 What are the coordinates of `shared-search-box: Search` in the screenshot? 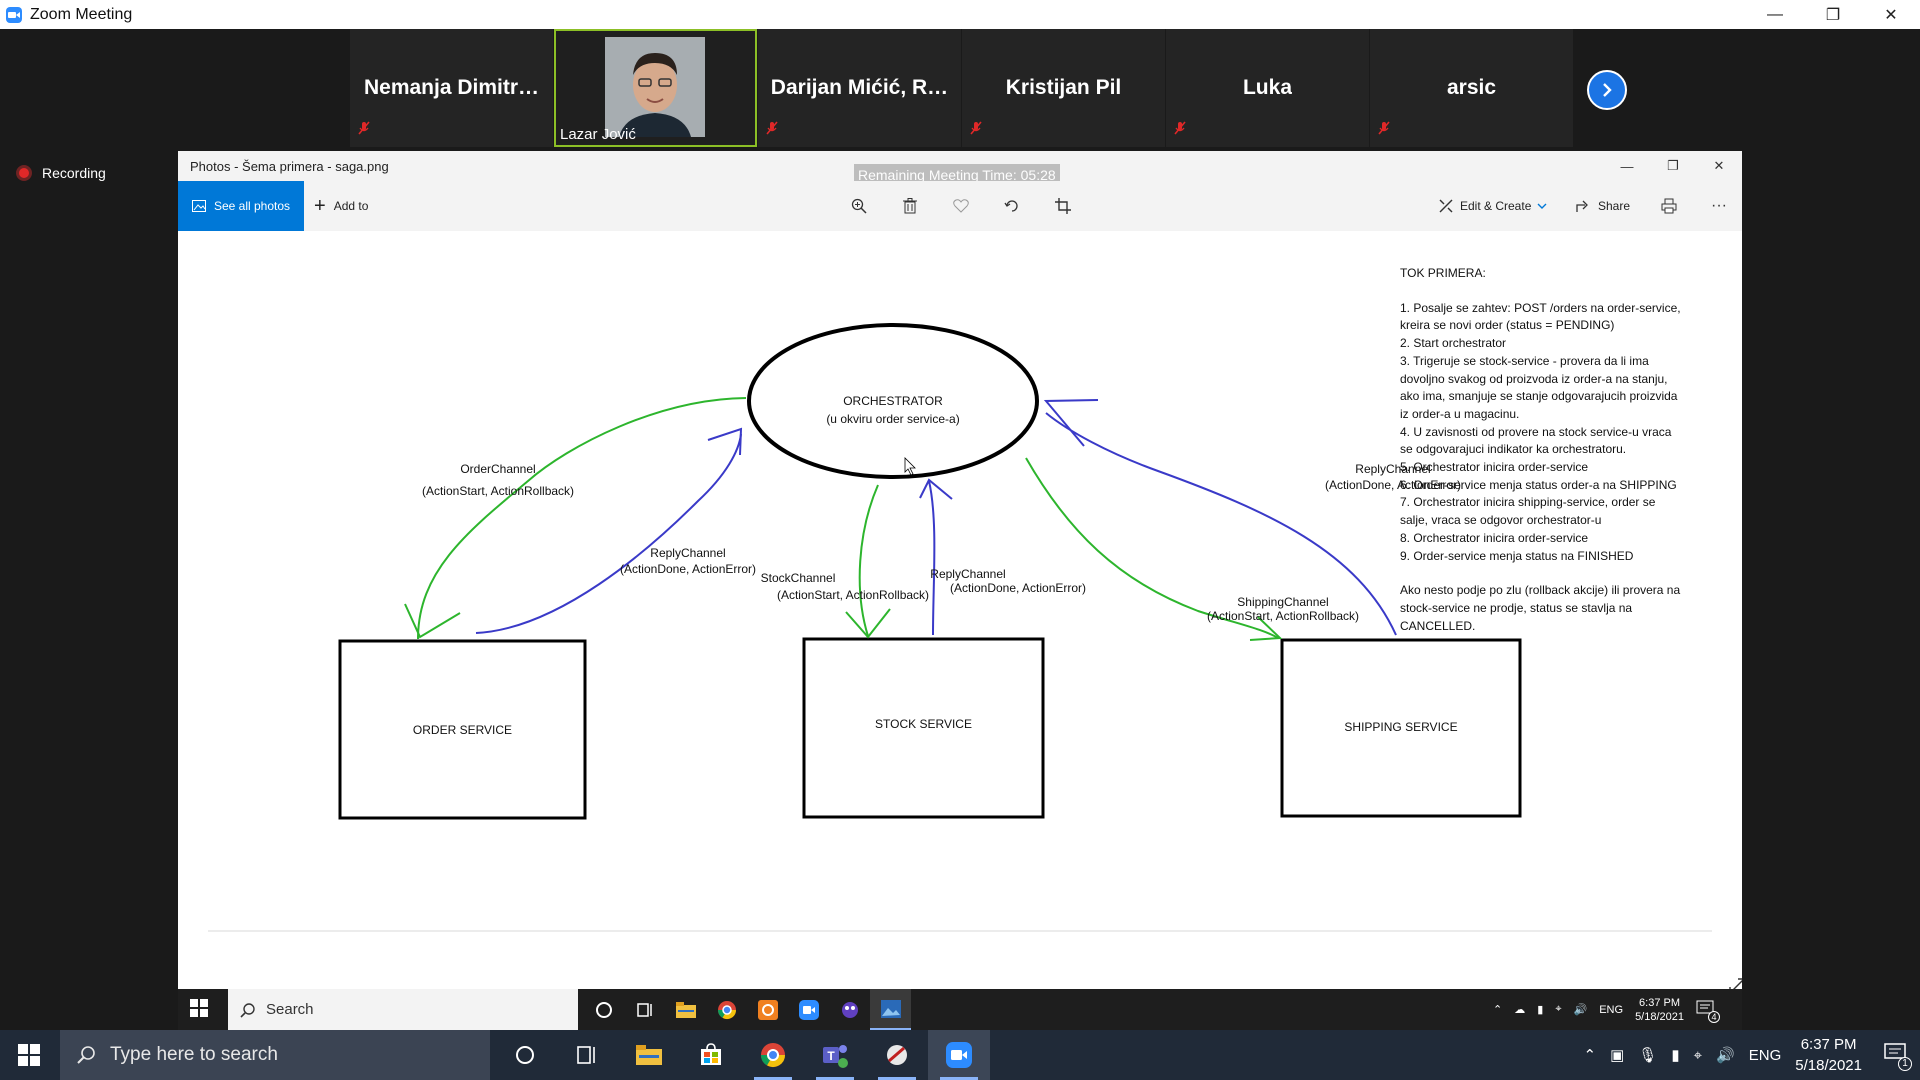 It's located at (403, 1009).